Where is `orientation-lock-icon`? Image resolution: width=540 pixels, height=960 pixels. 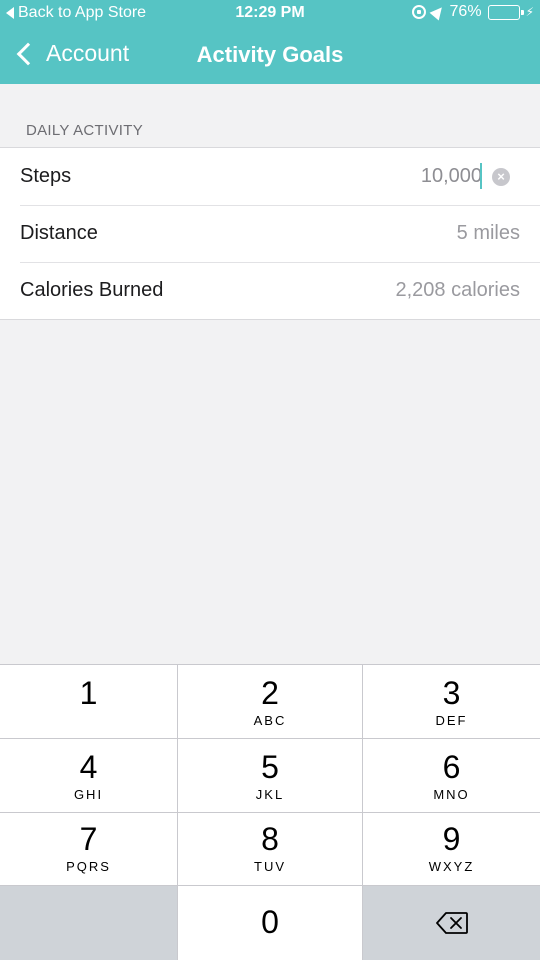
orientation-lock-icon is located at coordinates (418, 12).